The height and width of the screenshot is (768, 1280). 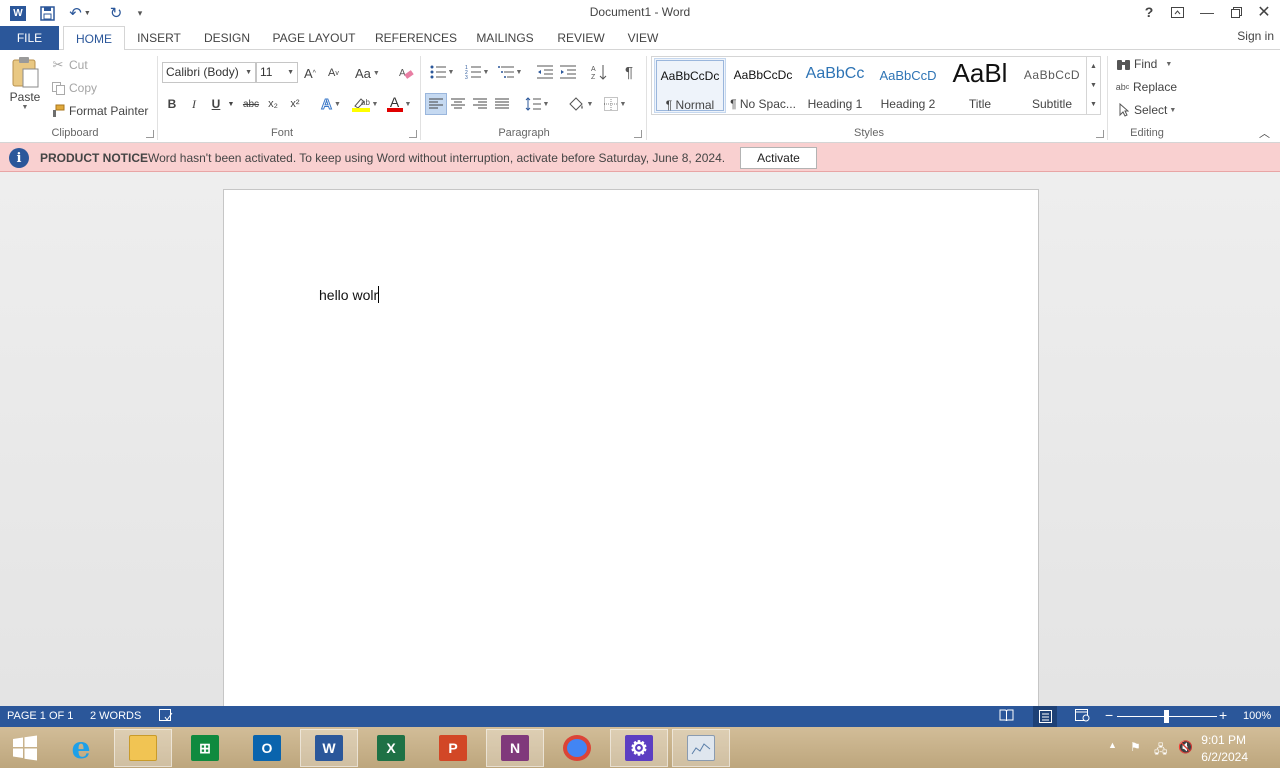 What do you see at coordinates (295, 104) in the screenshot?
I see `superscript-button: x²` at bounding box center [295, 104].